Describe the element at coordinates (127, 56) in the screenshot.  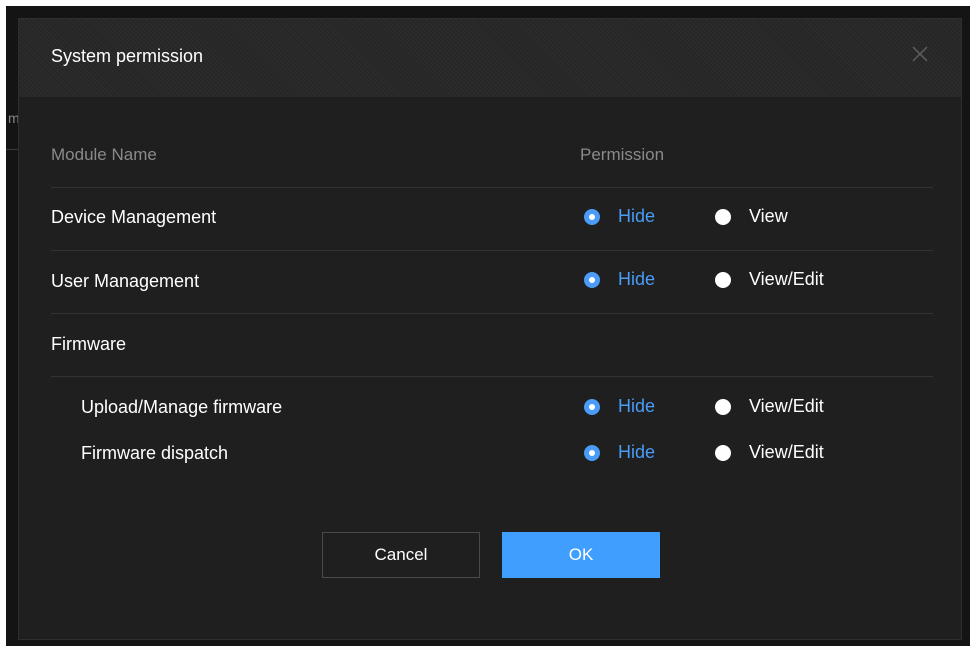
I see `dialog-title: System permission` at that location.